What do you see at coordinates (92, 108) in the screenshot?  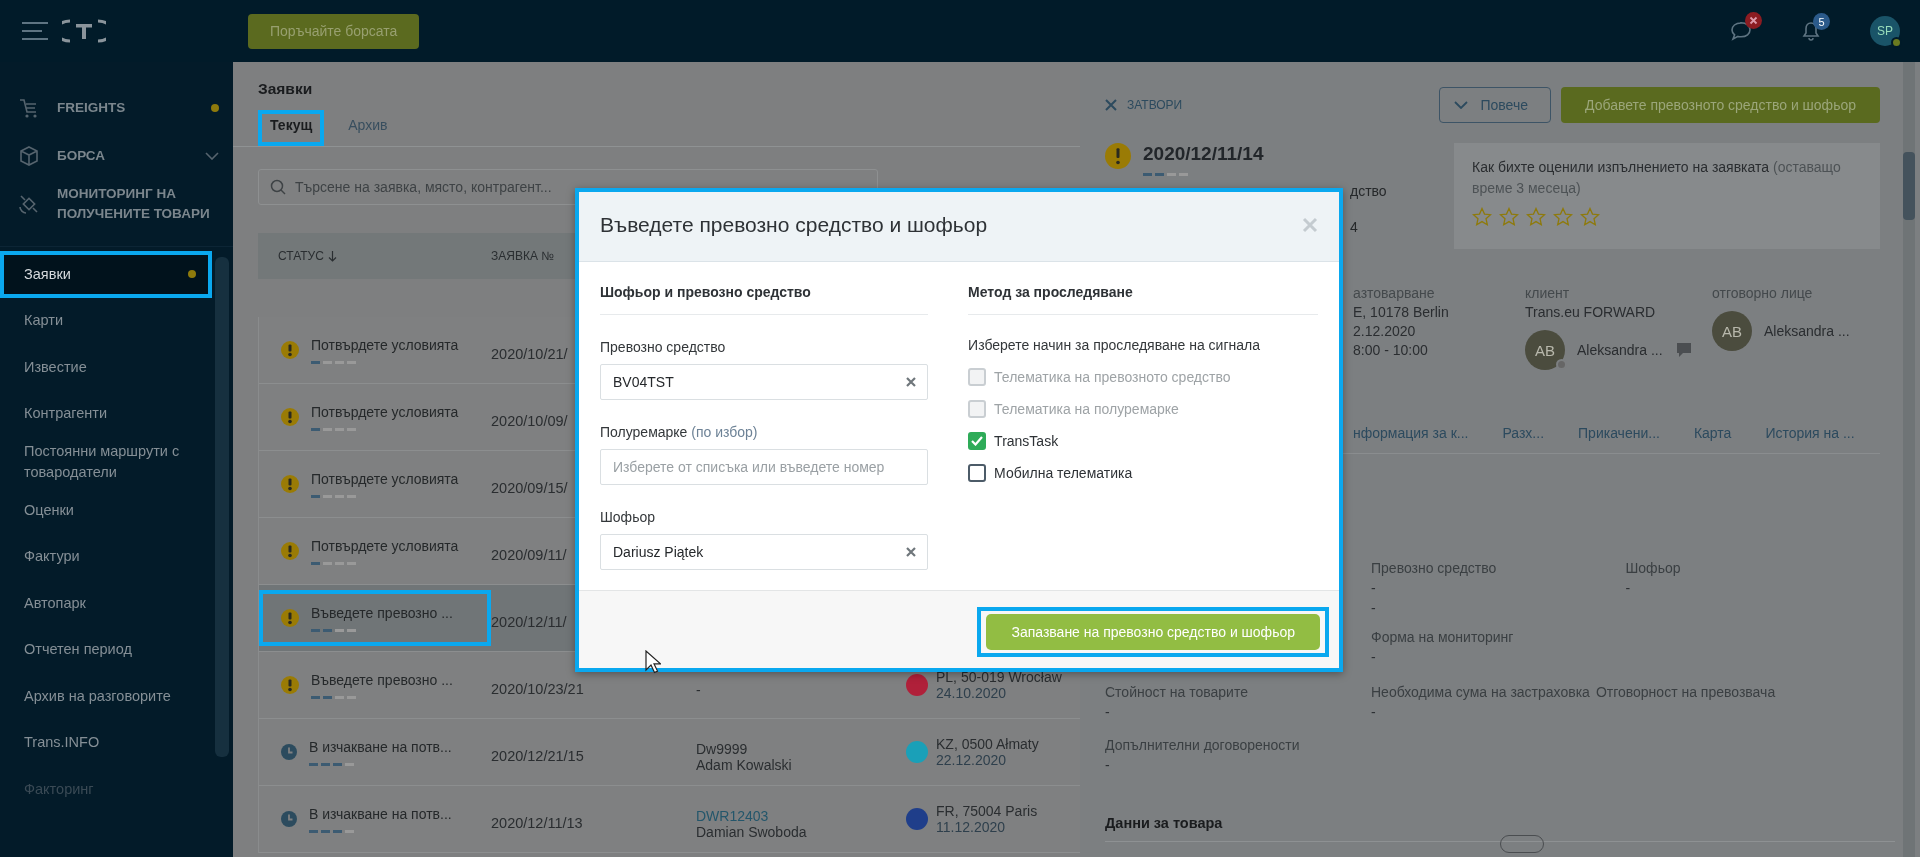 I see `section-label: FREIGHTS` at bounding box center [92, 108].